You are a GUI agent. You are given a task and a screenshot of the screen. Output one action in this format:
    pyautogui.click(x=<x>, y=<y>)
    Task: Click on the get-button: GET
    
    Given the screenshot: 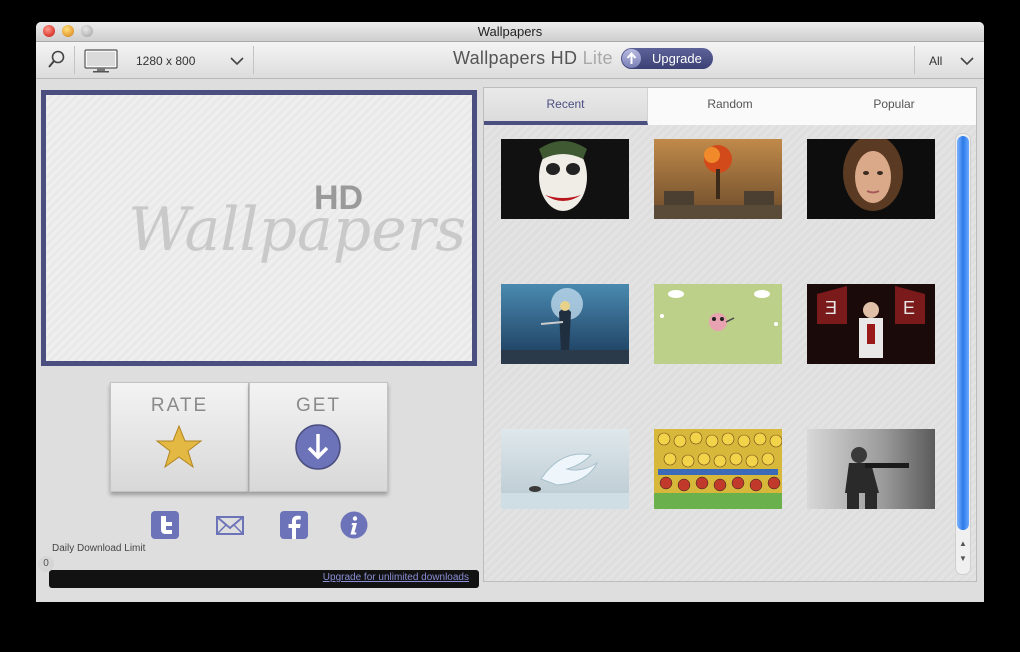 What is the action you would take?
    pyautogui.click(x=318, y=437)
    